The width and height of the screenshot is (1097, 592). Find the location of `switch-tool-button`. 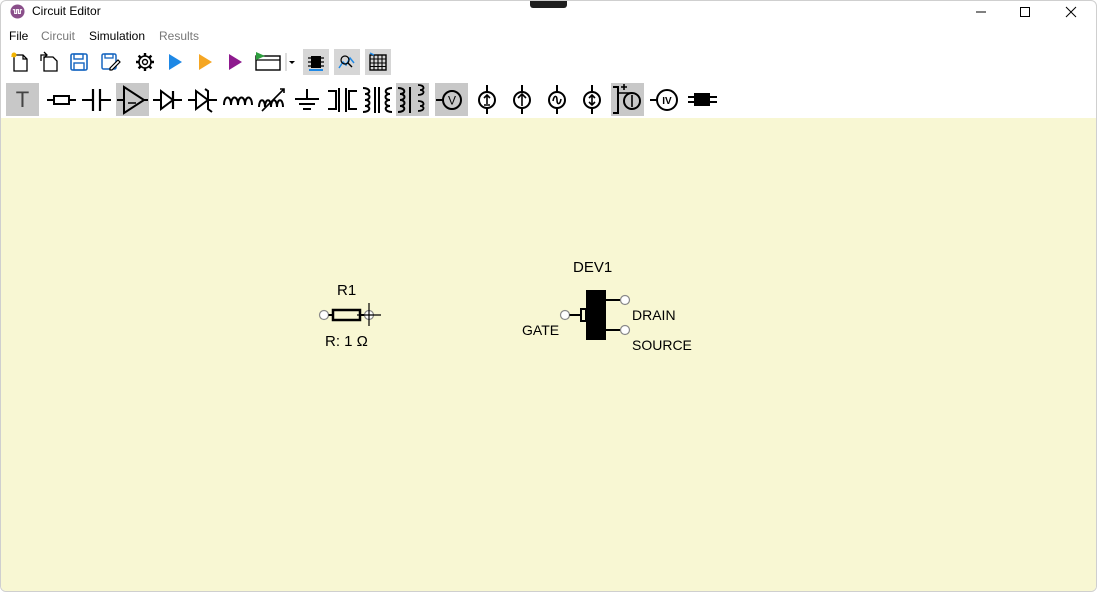

switch-tool-button is located at coordinates (342, 99).